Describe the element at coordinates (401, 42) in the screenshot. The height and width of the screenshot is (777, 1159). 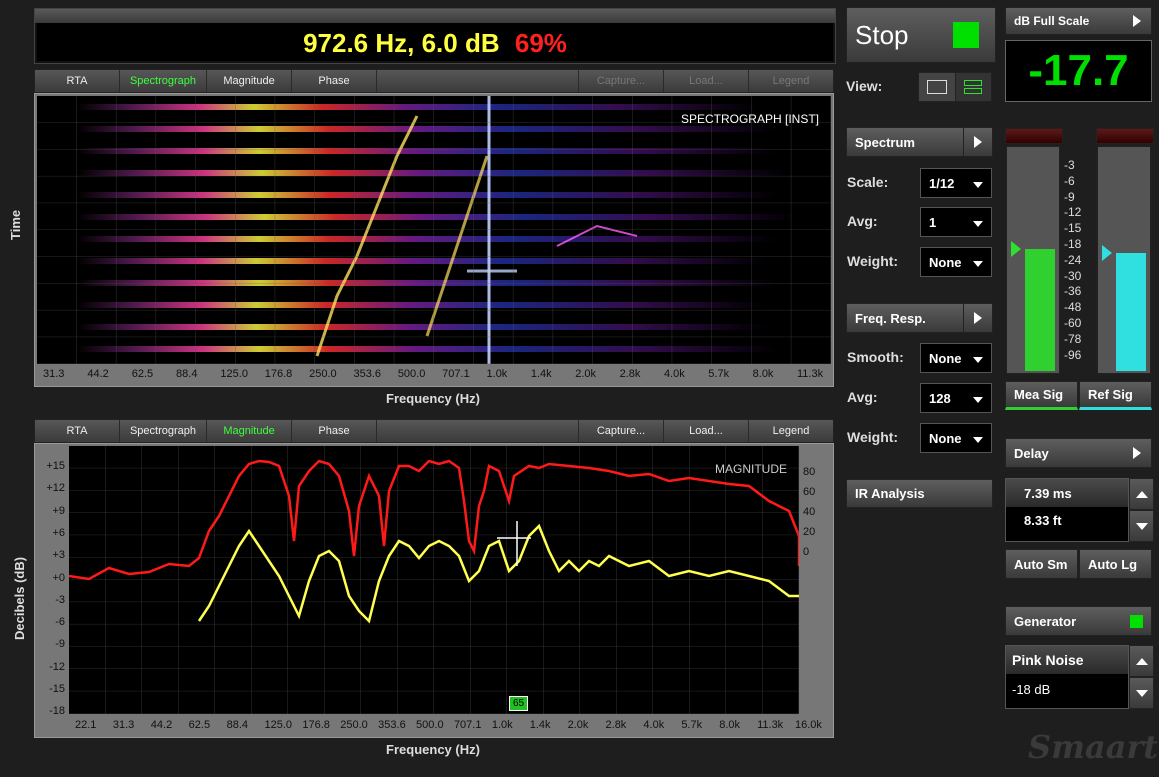
I see `readout-frequency: 972.6 Hz, 6.0 dB` at that location.